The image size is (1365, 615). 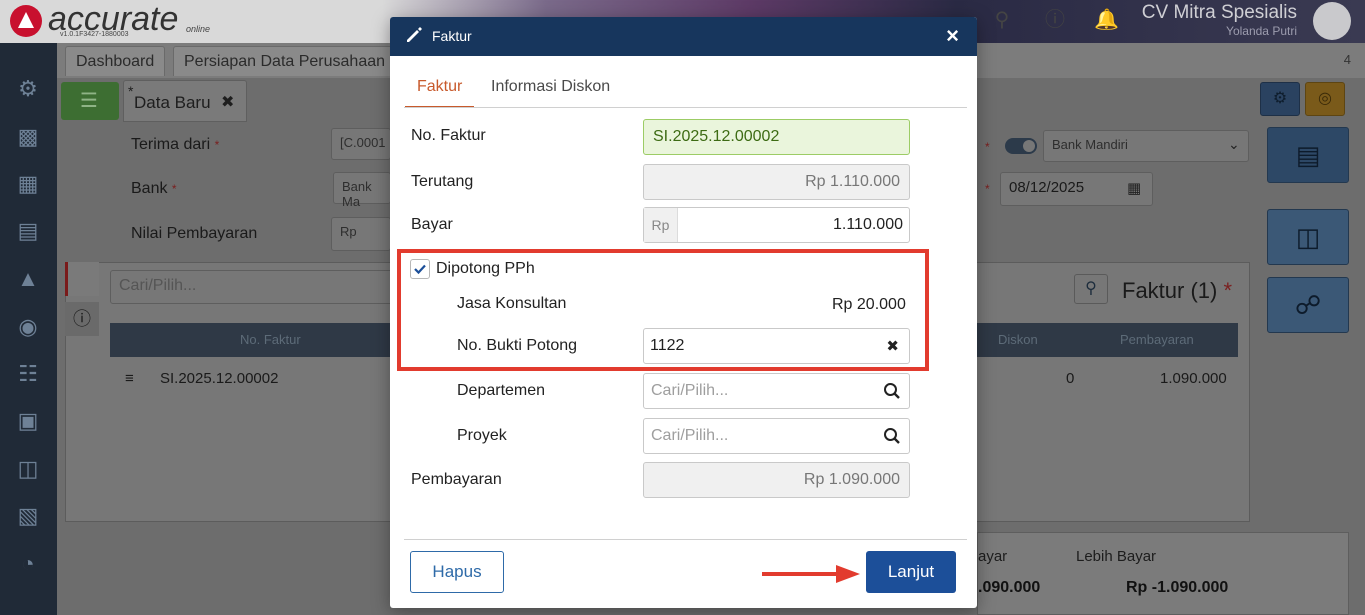 I want to click on no-bukti-potong-field: 1122 ✖, so click(x=776, y=346).